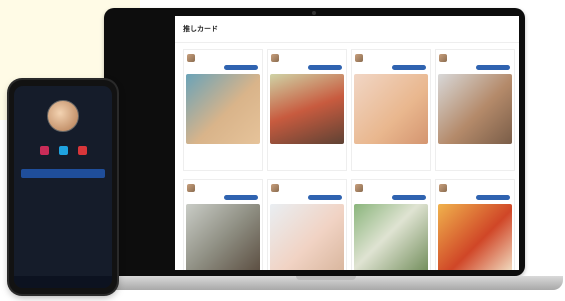 The width and height of the screenshot is (565, 301). Describe the element at coordinates (314, 13) in the screenshot. I see `camera-dot` at that location.